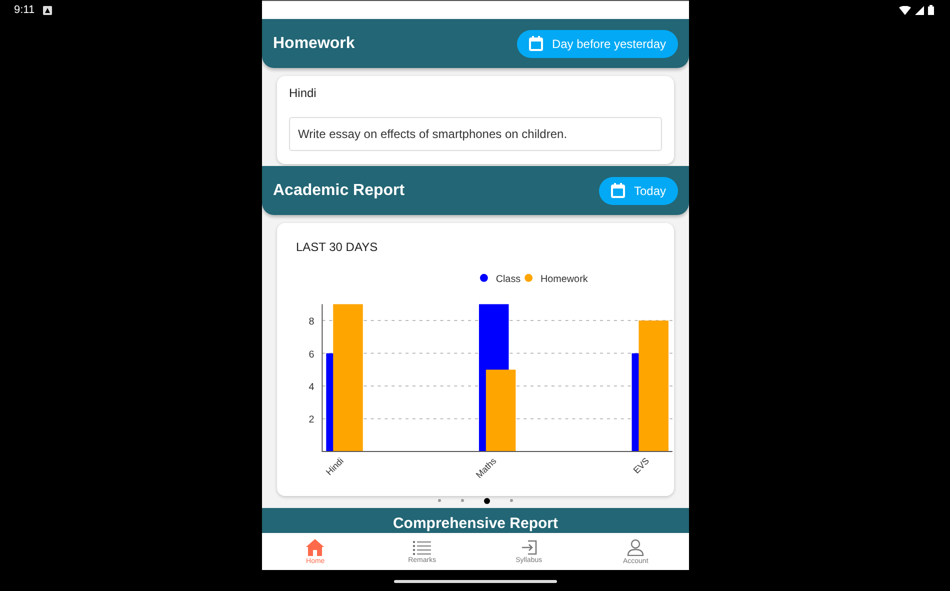  Describe the element at coordinates (905, 10) in the screenshot. I see `wifi-icon` at that location.